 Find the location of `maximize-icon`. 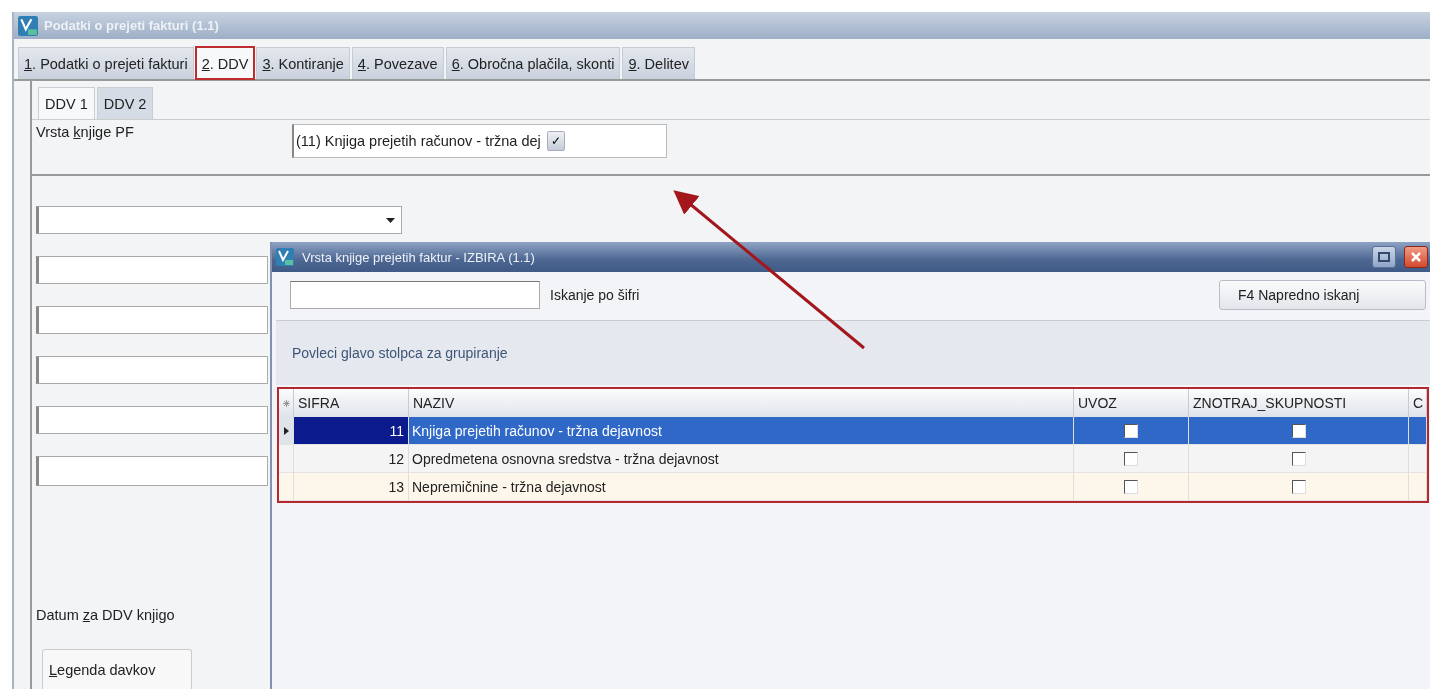

maximize-icon is located at coordinates (1384, 257).